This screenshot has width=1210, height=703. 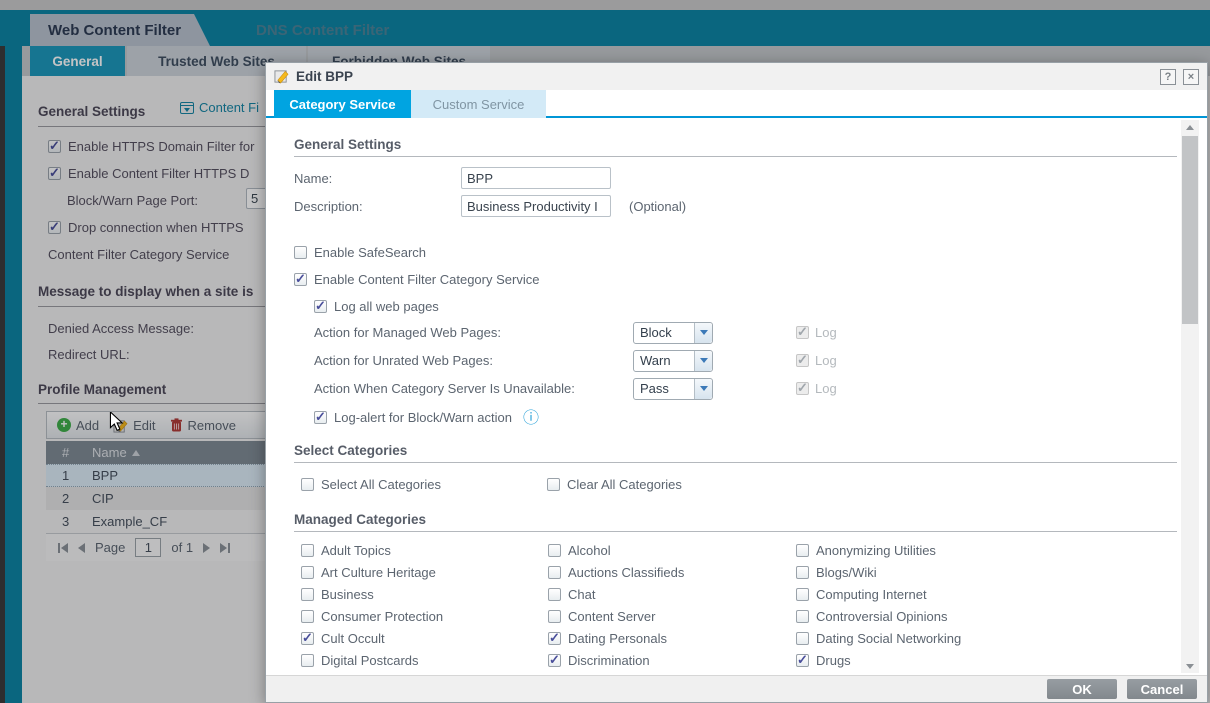 I want to click on tab-custom-service: Custom Service, so click(x=478, y=104).